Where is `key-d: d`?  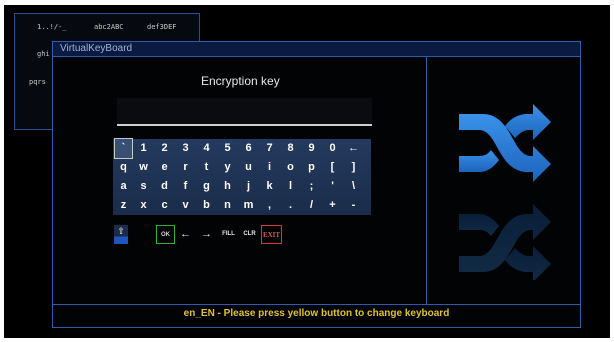 key-d: d is located at coordinates (164, 186).